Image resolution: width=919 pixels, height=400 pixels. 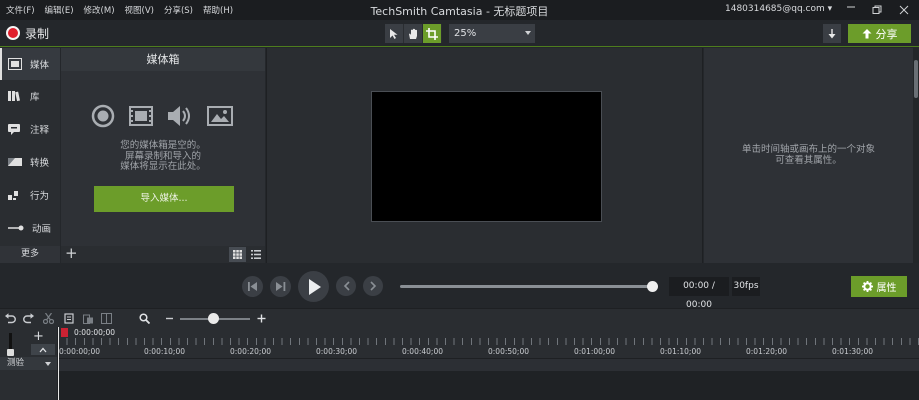 What do you see at coordinates (904, 10) in the screenshot?
I see `close-icon` at bounding box center [904, 10].